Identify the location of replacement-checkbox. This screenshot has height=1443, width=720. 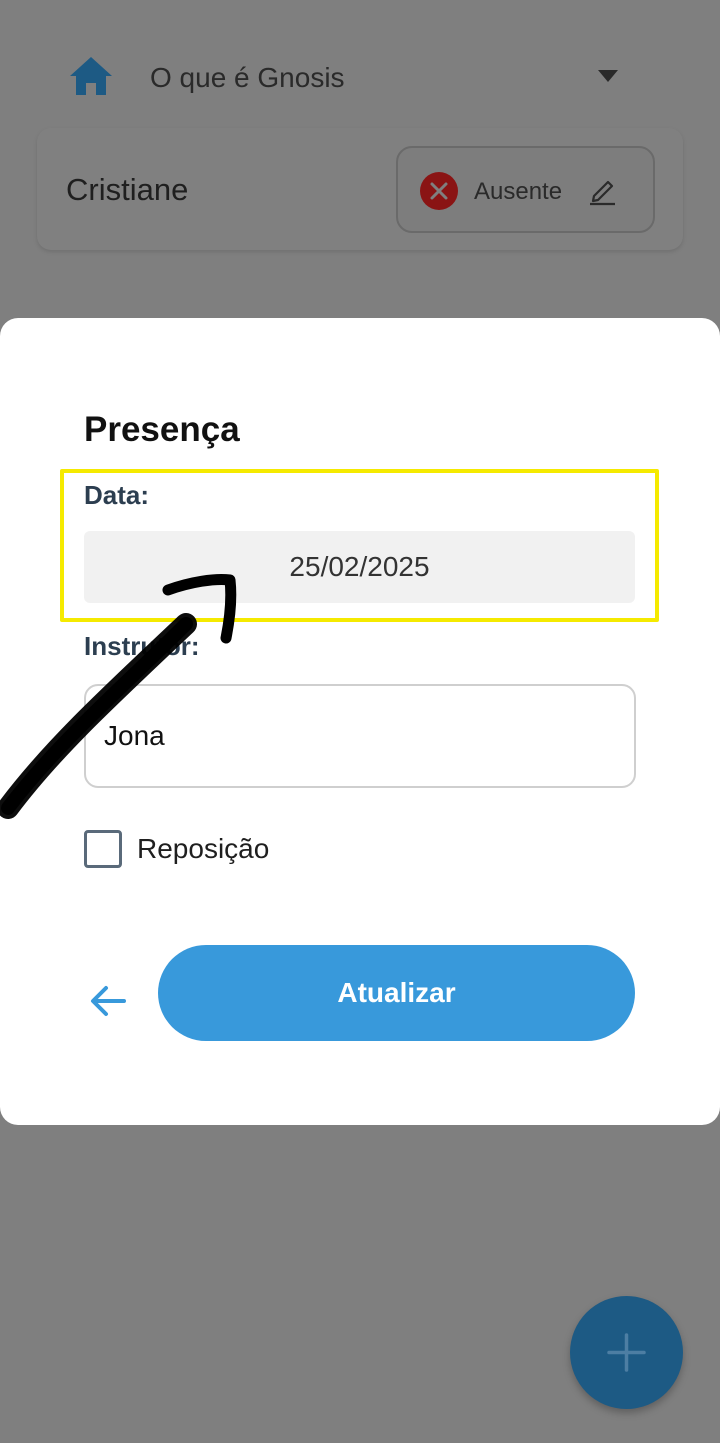
(103, 849).